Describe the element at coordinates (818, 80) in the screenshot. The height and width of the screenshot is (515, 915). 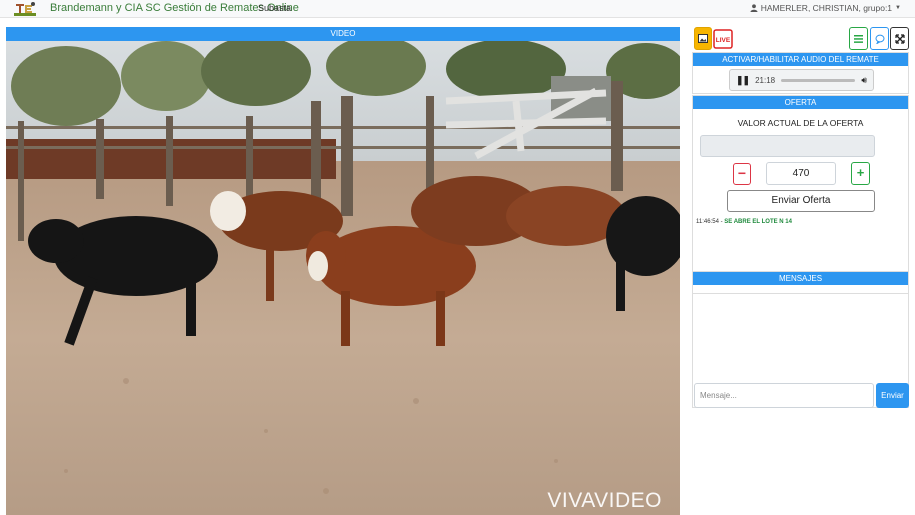
I see `audio-progress-track` at that location.